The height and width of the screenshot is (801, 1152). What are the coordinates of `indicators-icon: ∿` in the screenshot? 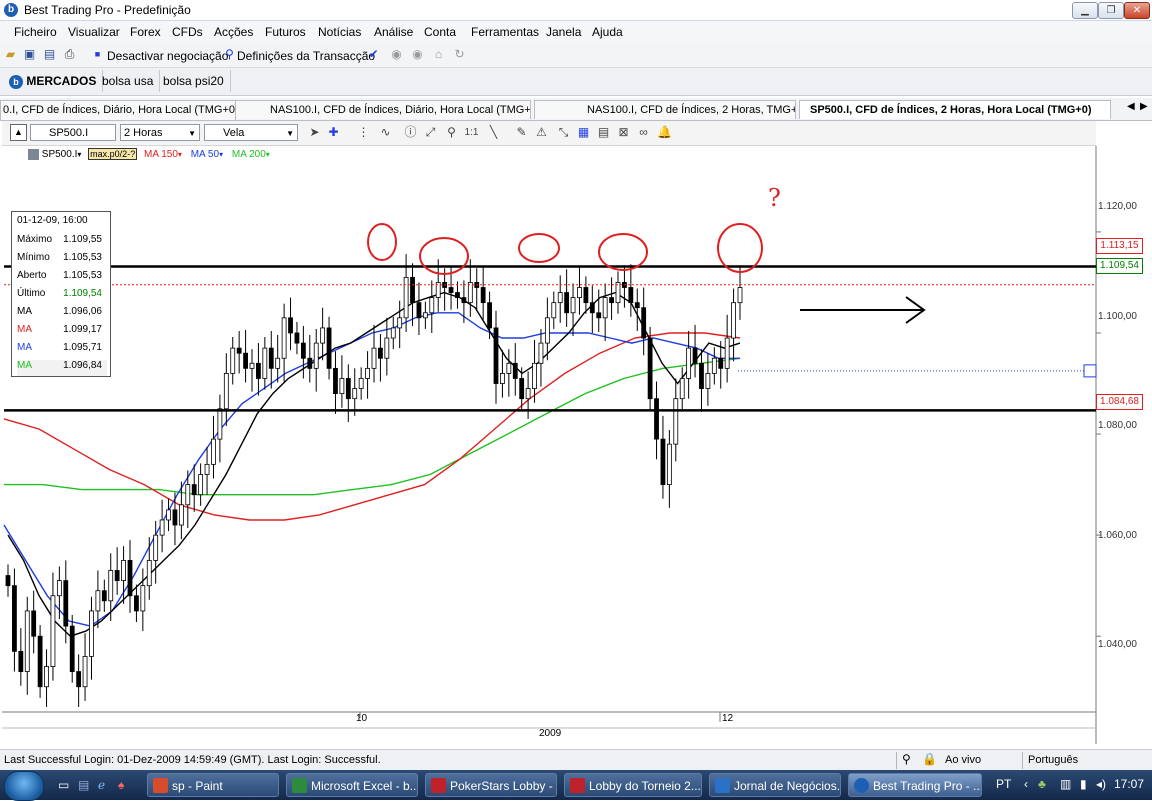 It's located at (385, 132).